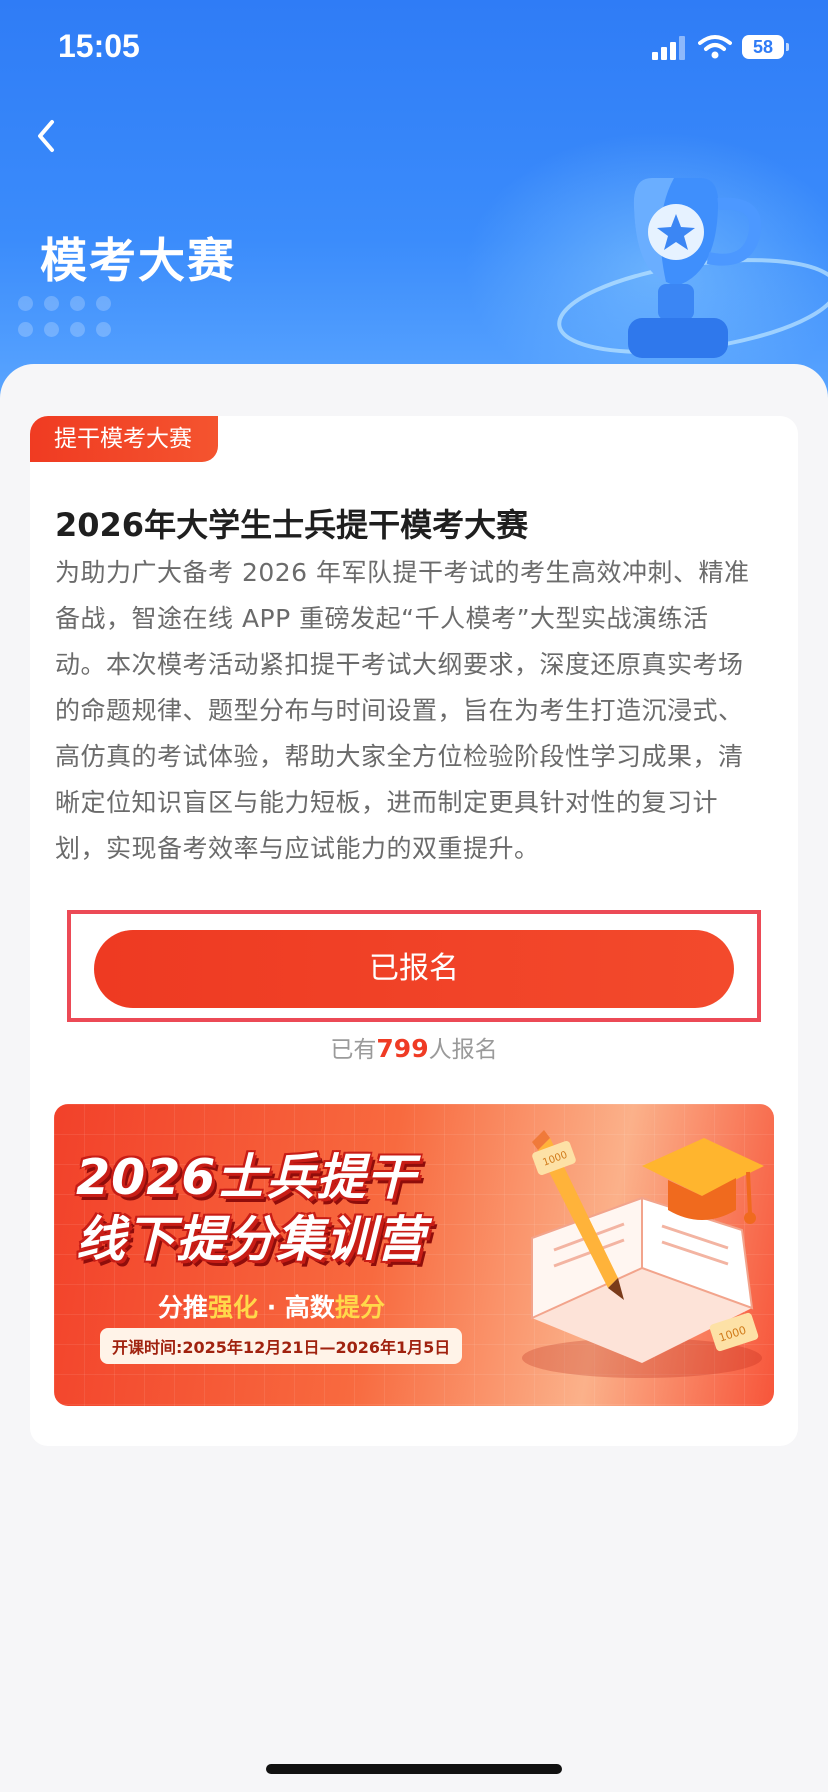 The width and height of the screenshot is (828, 1792). I want to click on description-line: 晰定位知识盲区与能力短板，进而制定更具针对性的复习计, so click(387, 802).